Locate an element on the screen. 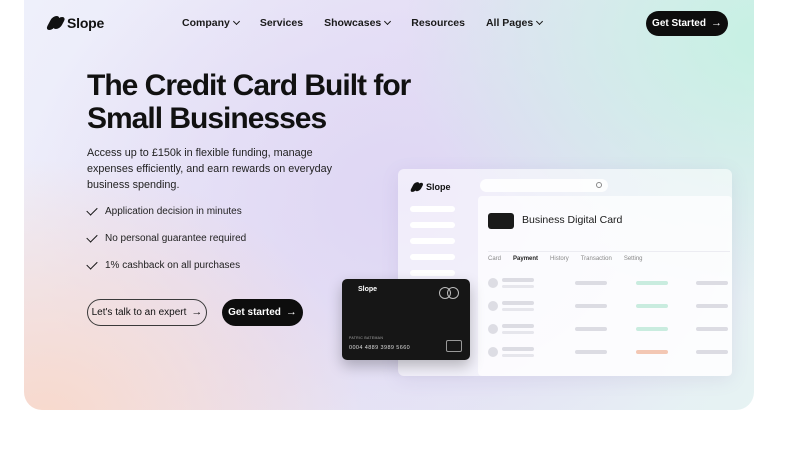  card-brand: Slope is located at coordinates (368, 289).